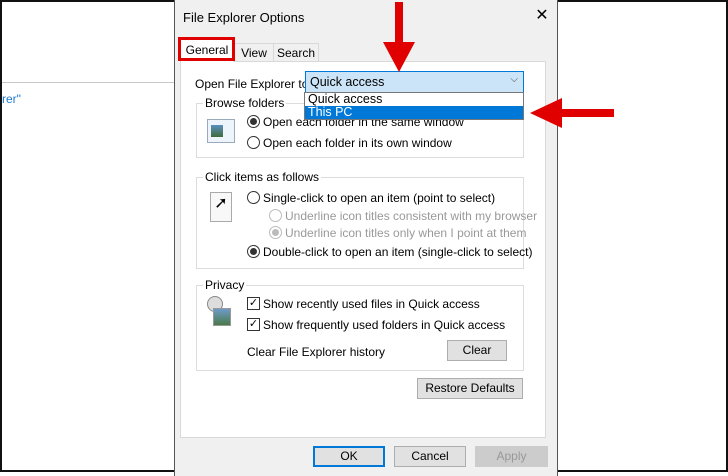 This screenshot has height=476, width=728. Describe the element at coordinates (498, 65) in the screenshot. I see `annotation-arrows` at that location.